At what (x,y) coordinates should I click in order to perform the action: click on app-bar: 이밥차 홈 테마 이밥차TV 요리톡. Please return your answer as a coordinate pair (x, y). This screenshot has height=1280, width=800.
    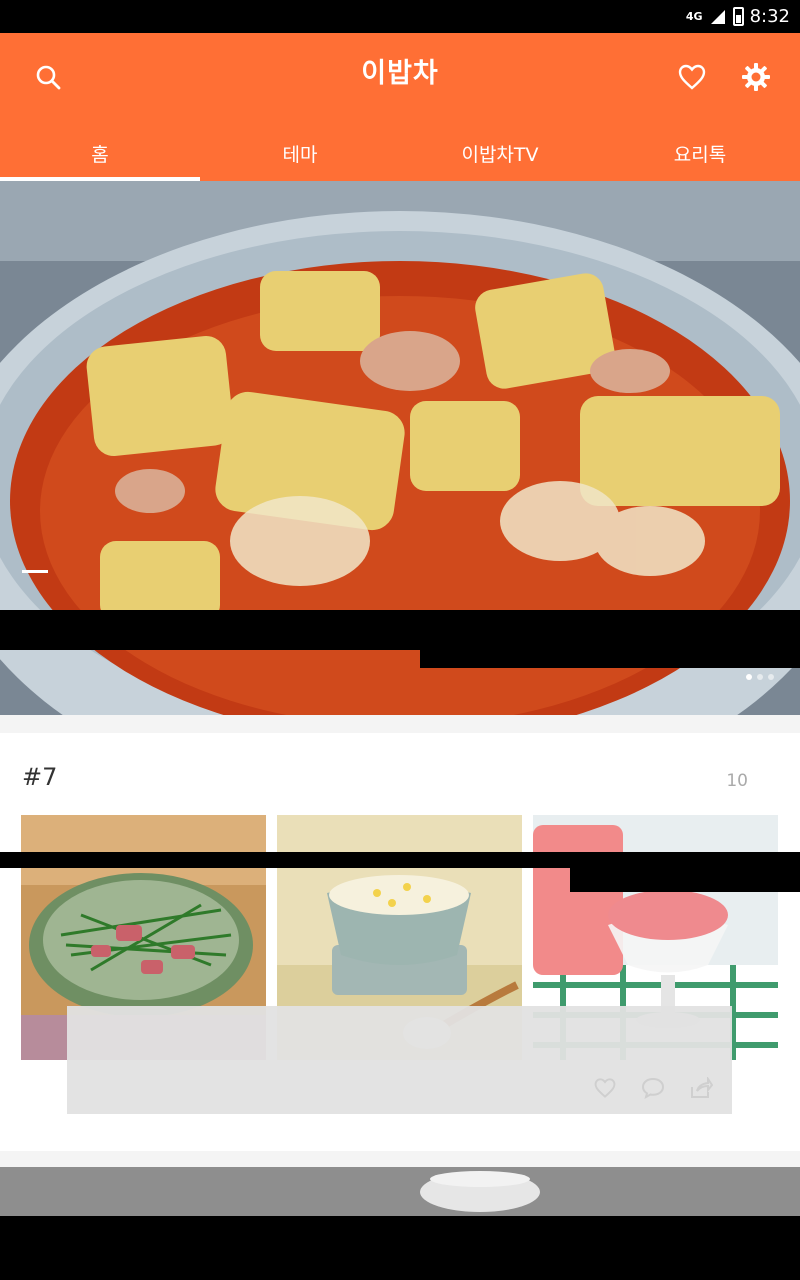
    Looking at the image, I should click on (400, 107).